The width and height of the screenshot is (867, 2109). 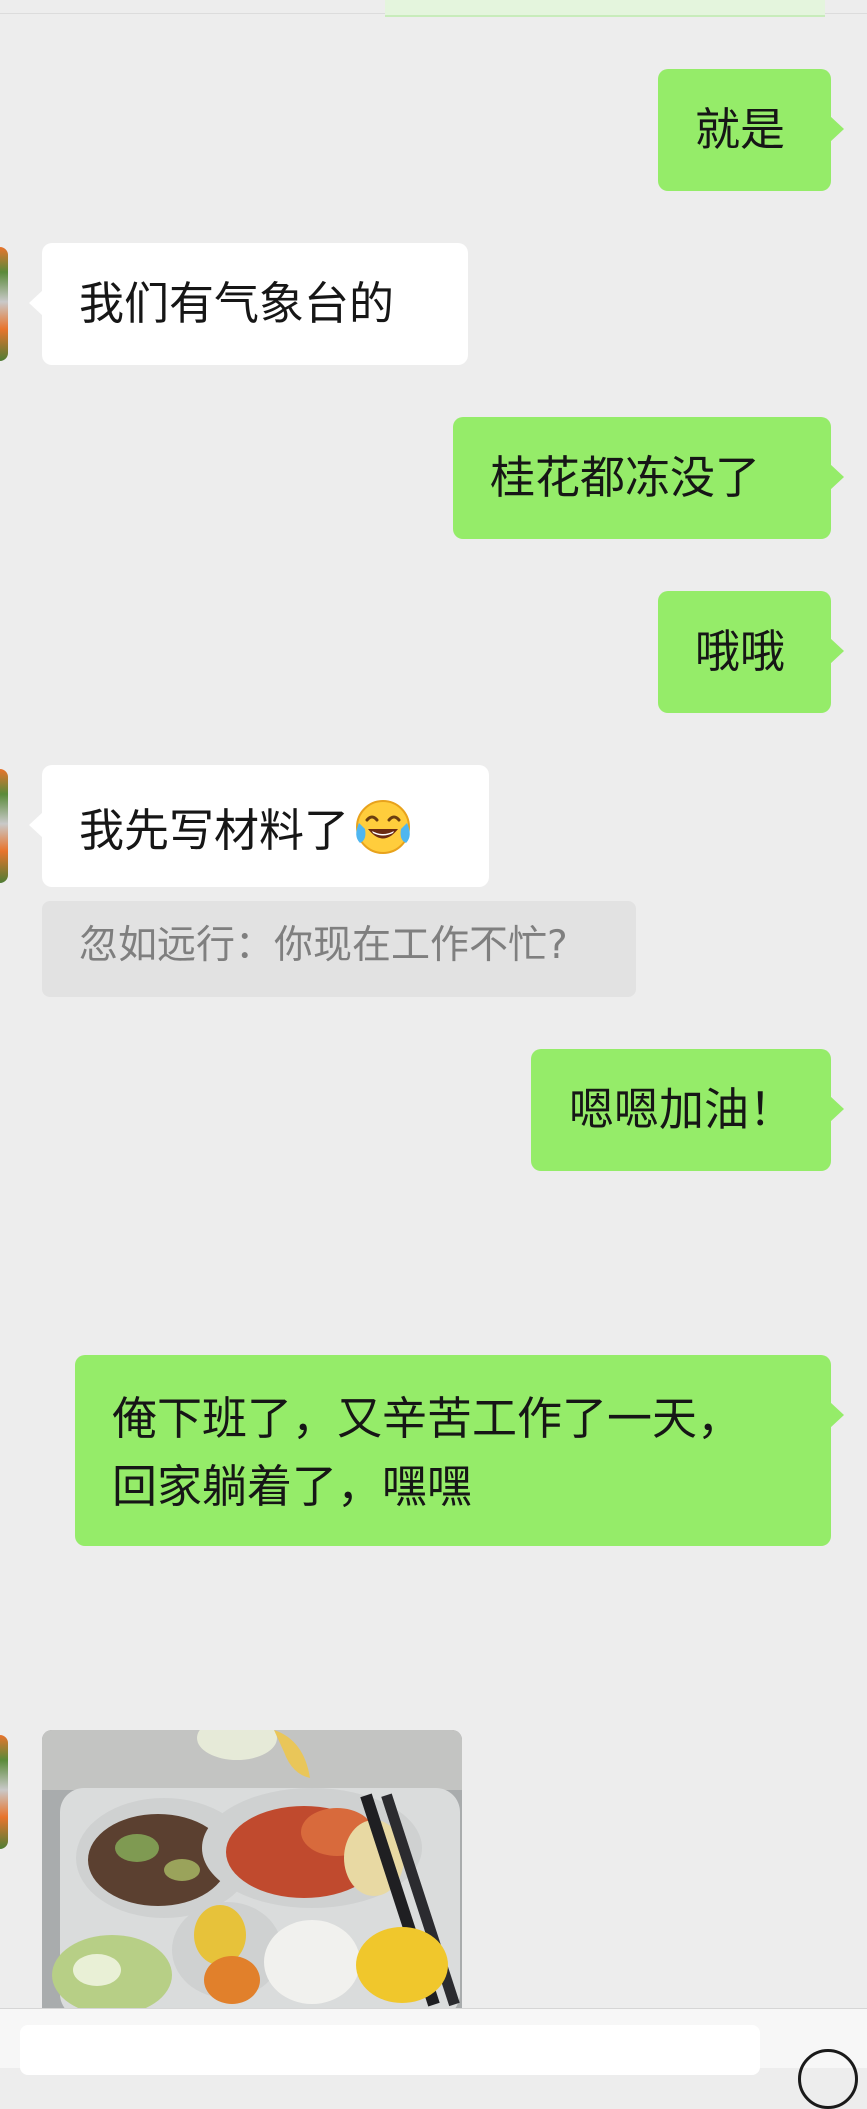 I want to click on message-text: 就是, so click(x=740, y=129).